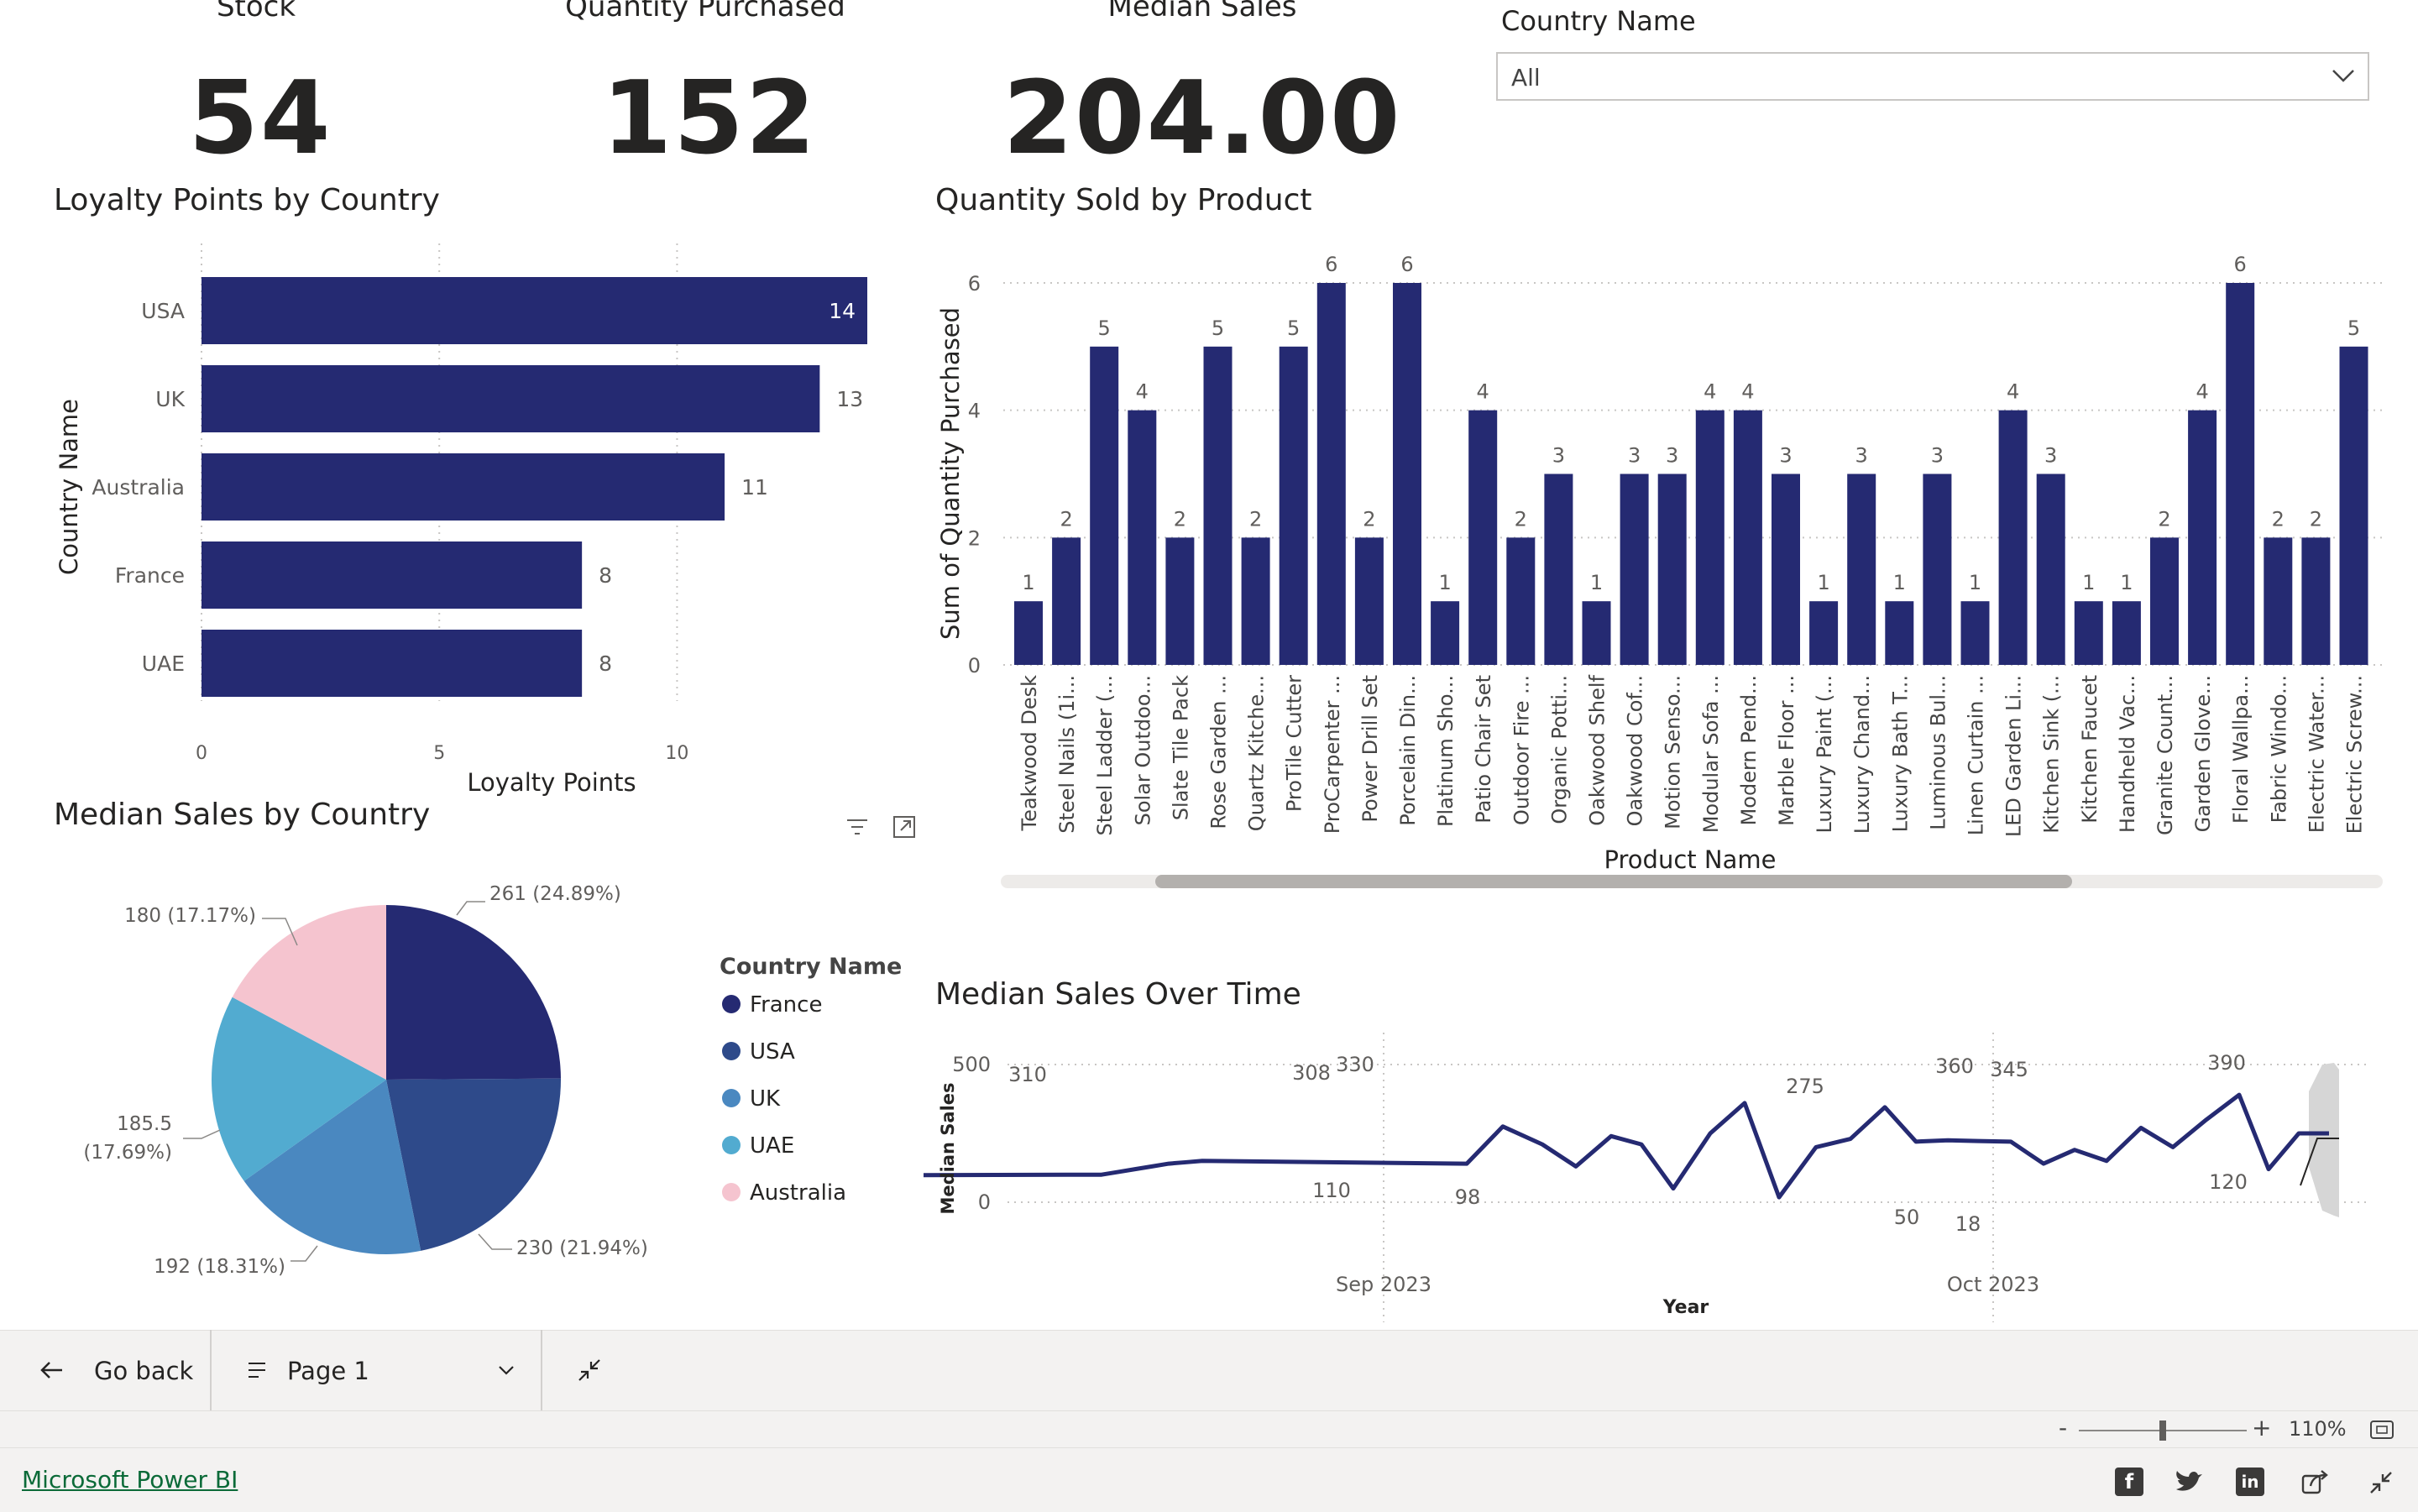 This screenshot has height=1512, width=2418. Describe the element at coordinates (392, 663) in the screenshot. I see `loyalty-bar` at that location.